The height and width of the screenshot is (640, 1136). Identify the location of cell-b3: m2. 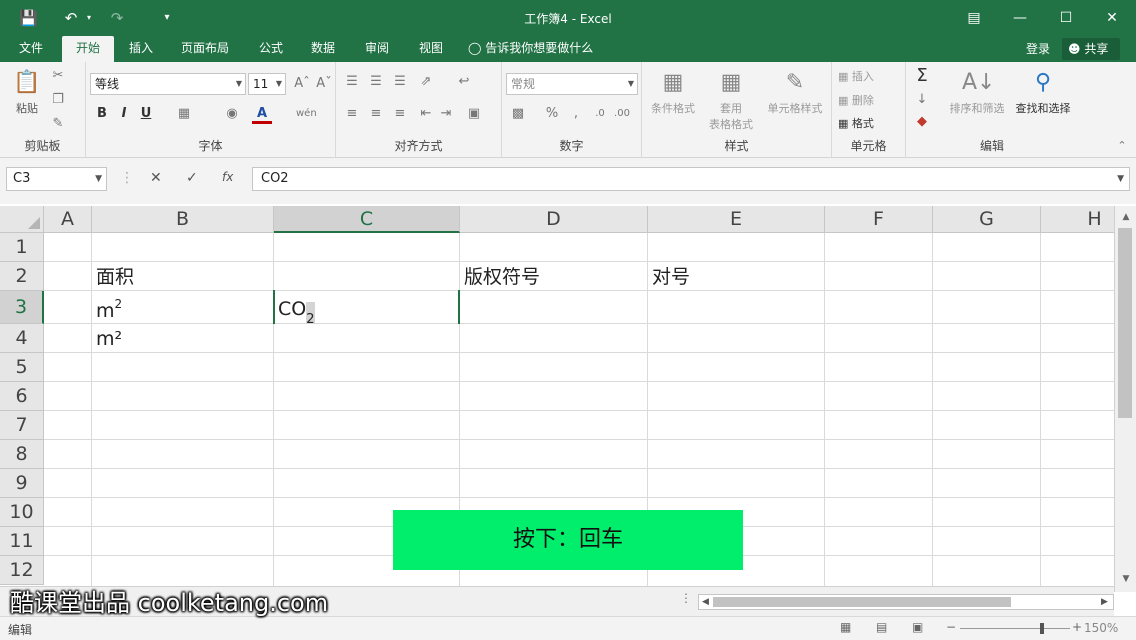
(109, 310).